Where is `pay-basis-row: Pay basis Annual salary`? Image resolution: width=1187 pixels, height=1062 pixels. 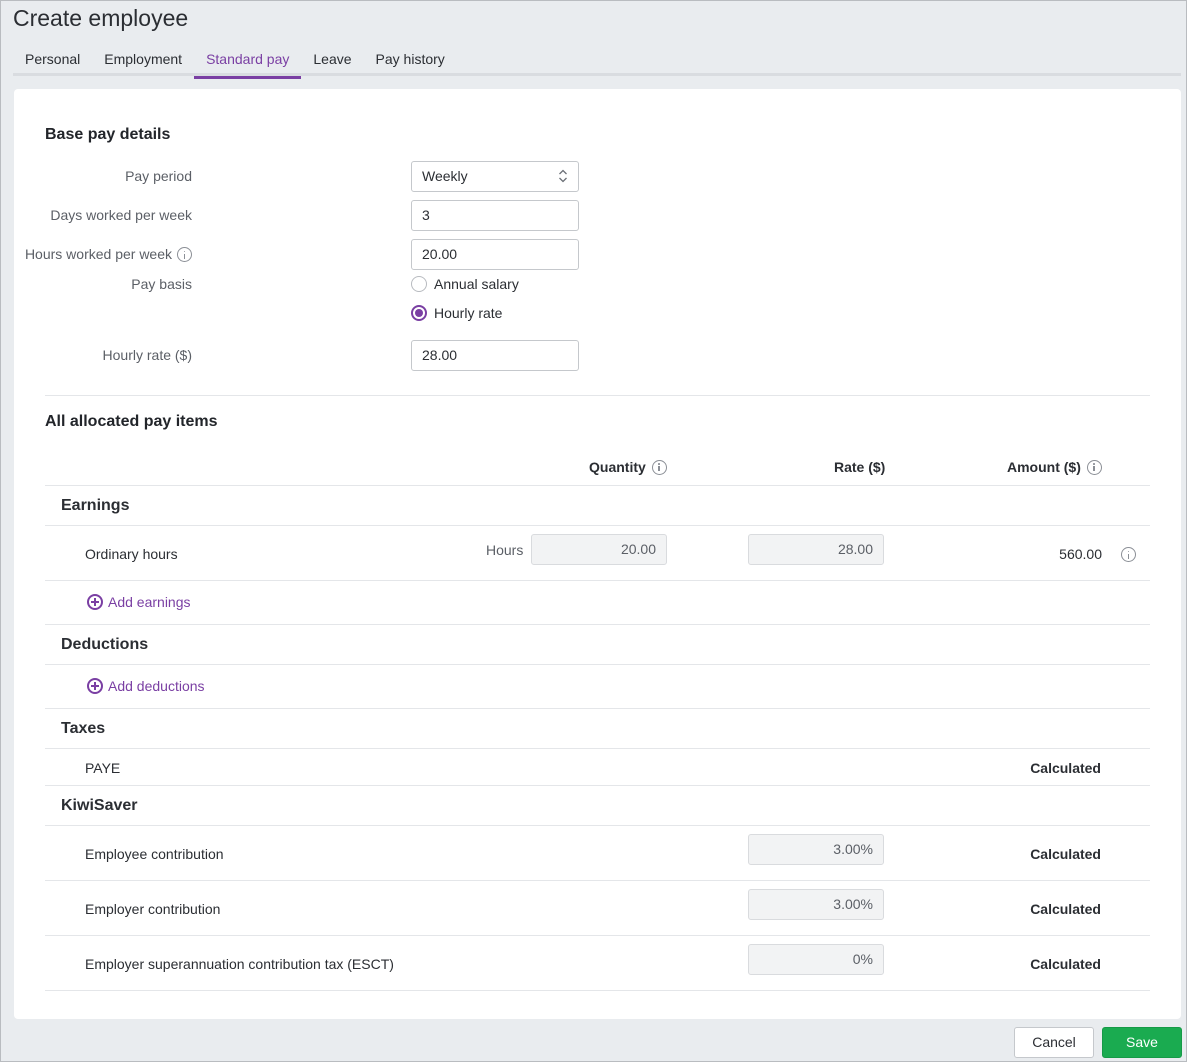
pay-basis-row: Pay basis Annual salary is located at coordinates (314, 284).